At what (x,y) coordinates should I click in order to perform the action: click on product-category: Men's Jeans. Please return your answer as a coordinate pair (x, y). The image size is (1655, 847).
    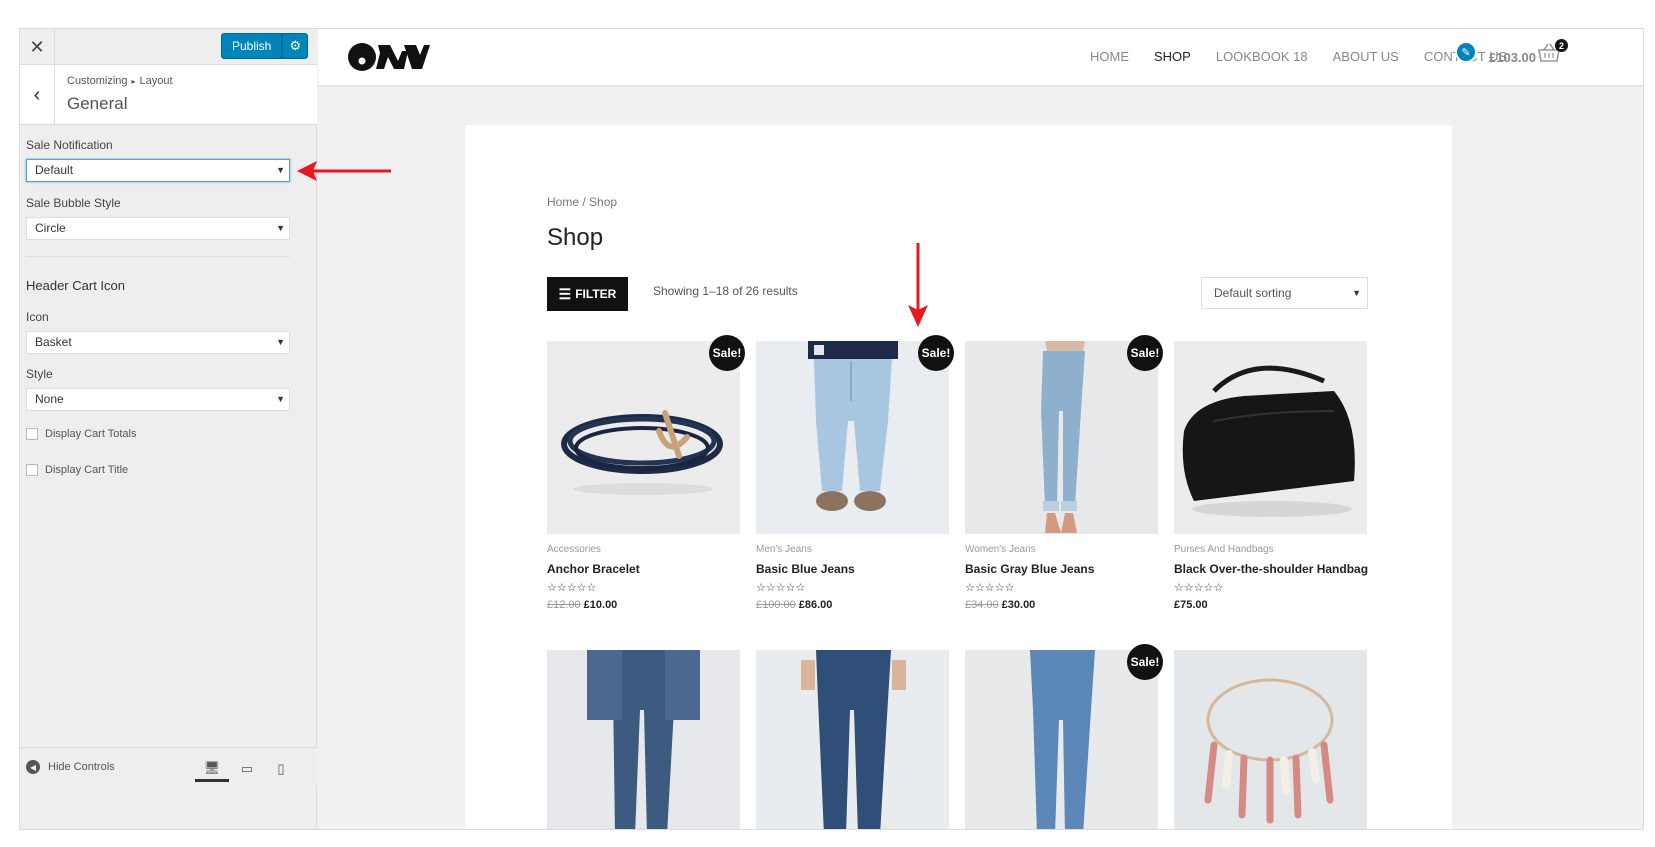
    Looking at the image, I should click on (784, 549).